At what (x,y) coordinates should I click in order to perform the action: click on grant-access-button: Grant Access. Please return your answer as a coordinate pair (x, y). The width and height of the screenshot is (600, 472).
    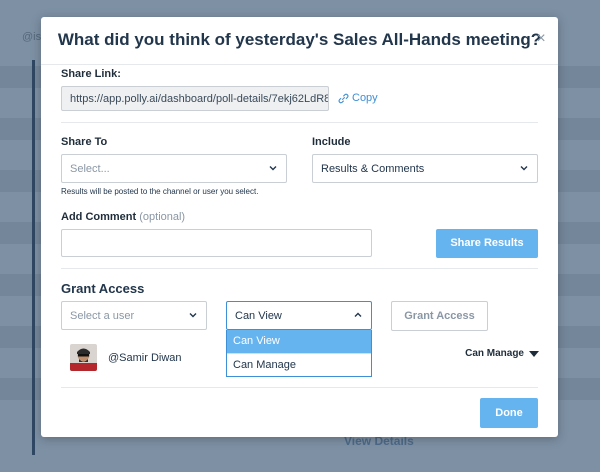
    Looking at the image, I should click on (439, 316).